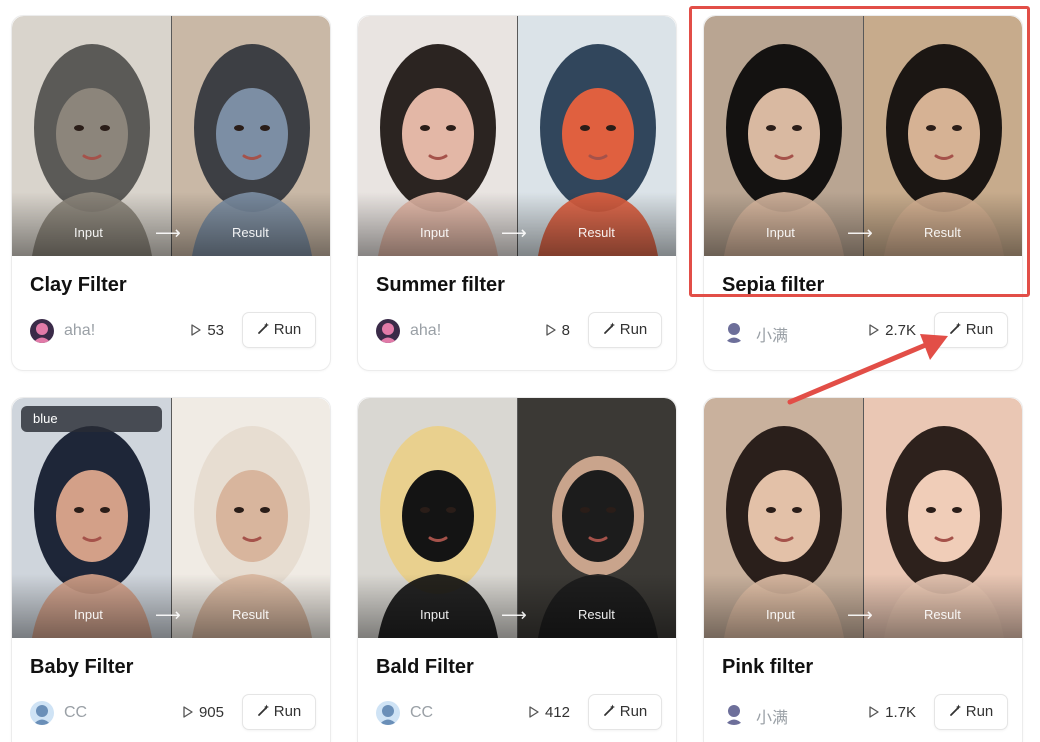 This screenshot has height=742, width=1040. I want to click on filter-card: Input ⟶ Result Clay Filter aha! 53 Run, so click(171, 193).